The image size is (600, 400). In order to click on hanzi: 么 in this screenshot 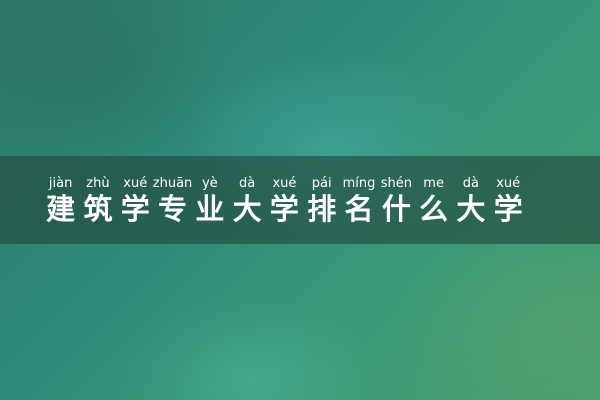, I will do `click(434, 209)`.